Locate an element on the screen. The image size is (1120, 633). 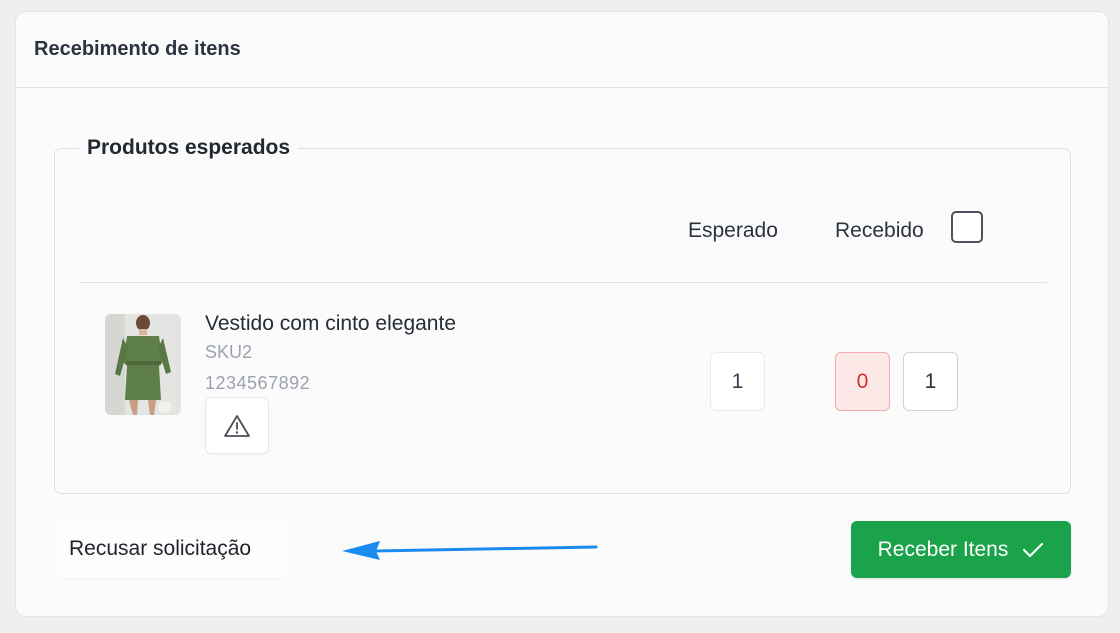
product-name: Vestido com cinto elegante is located at coordinates (330, 323).